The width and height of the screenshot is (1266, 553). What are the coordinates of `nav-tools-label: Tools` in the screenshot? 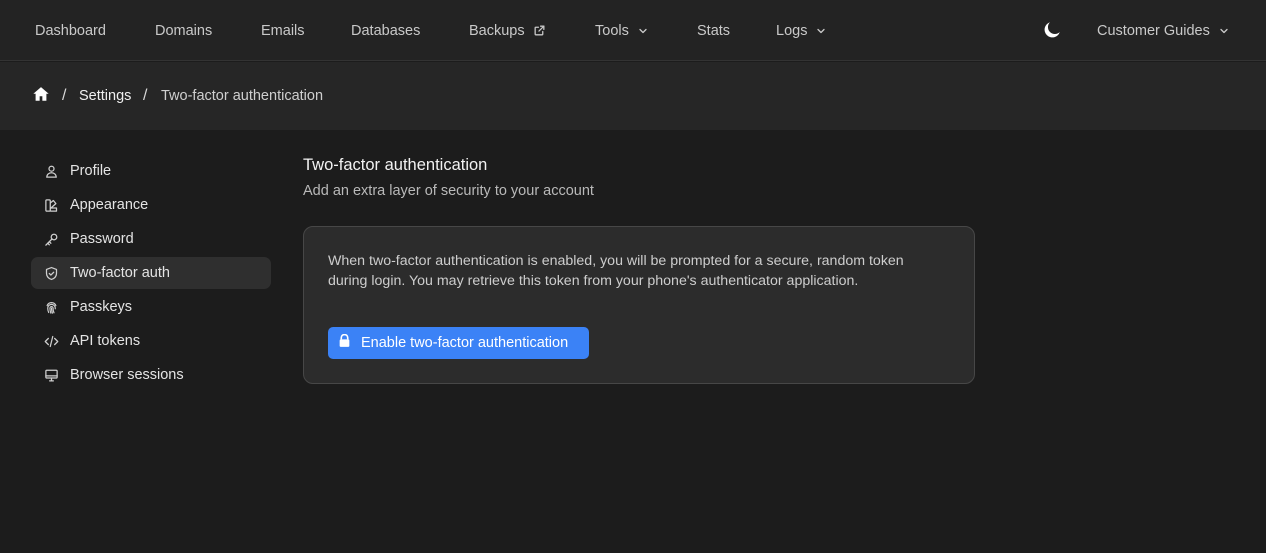 It's located at (612, 30).